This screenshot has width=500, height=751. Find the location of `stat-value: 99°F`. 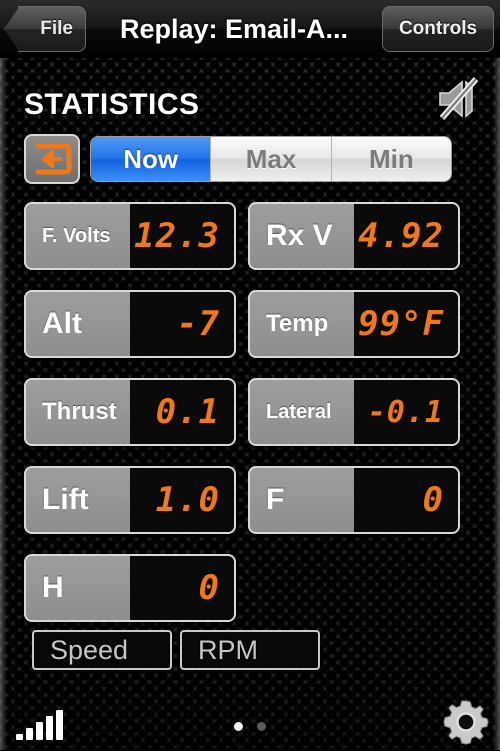

stat-value: 99°F is located at coordinates (406, 324).